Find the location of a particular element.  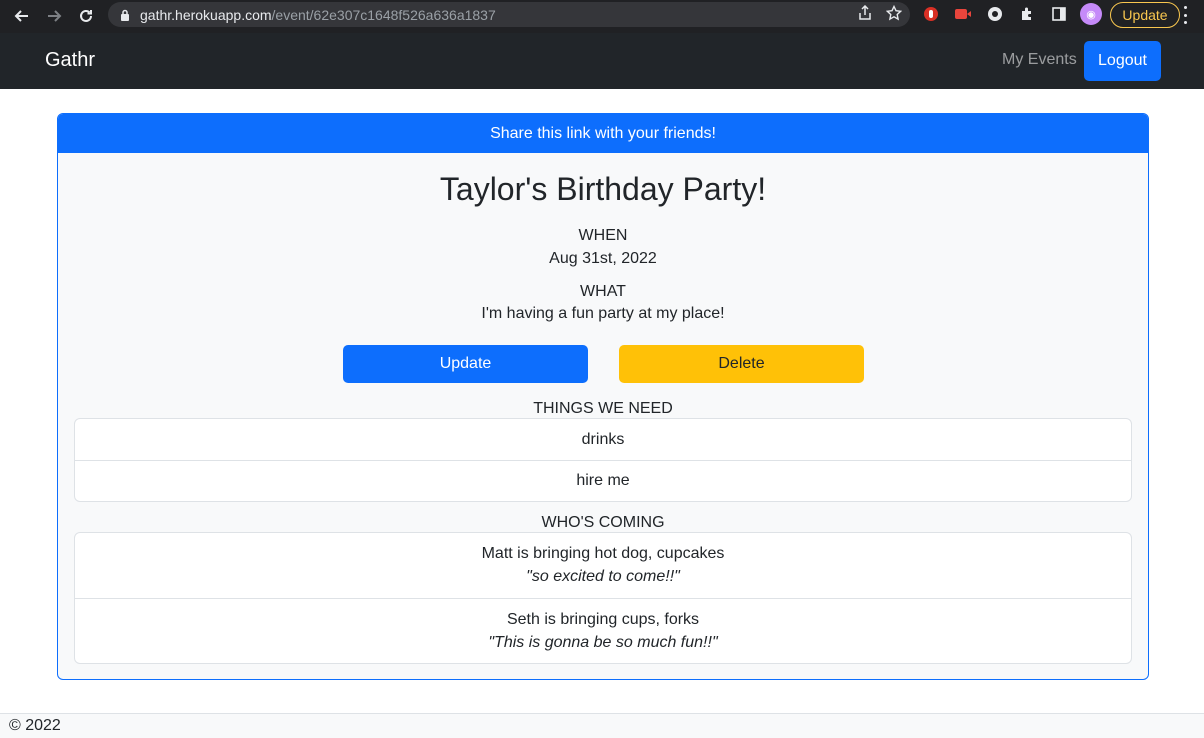

share-link-header: Share this link with your friends! is located at coordinates (603, 133).